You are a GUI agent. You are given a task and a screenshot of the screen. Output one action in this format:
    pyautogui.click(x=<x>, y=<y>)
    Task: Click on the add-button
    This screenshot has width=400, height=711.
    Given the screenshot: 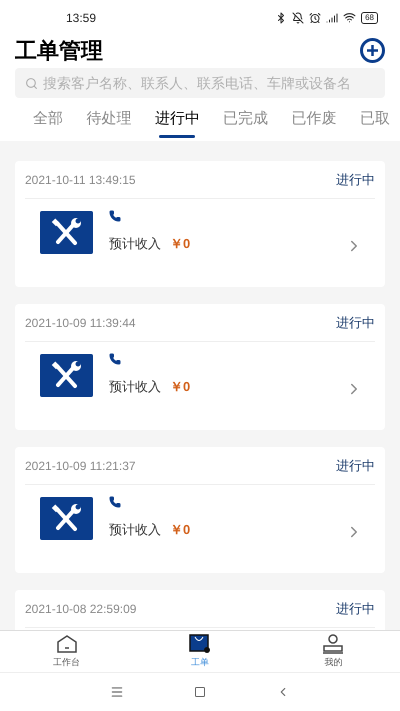 What is the action you would take?
    pyautogui.click(x=372, y=50)
    